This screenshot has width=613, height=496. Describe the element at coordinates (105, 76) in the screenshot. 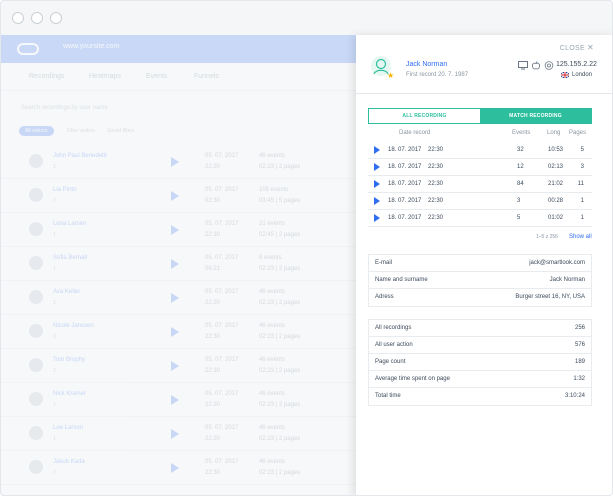

I see `tab-heatmaps: Heatmaps` at that location.